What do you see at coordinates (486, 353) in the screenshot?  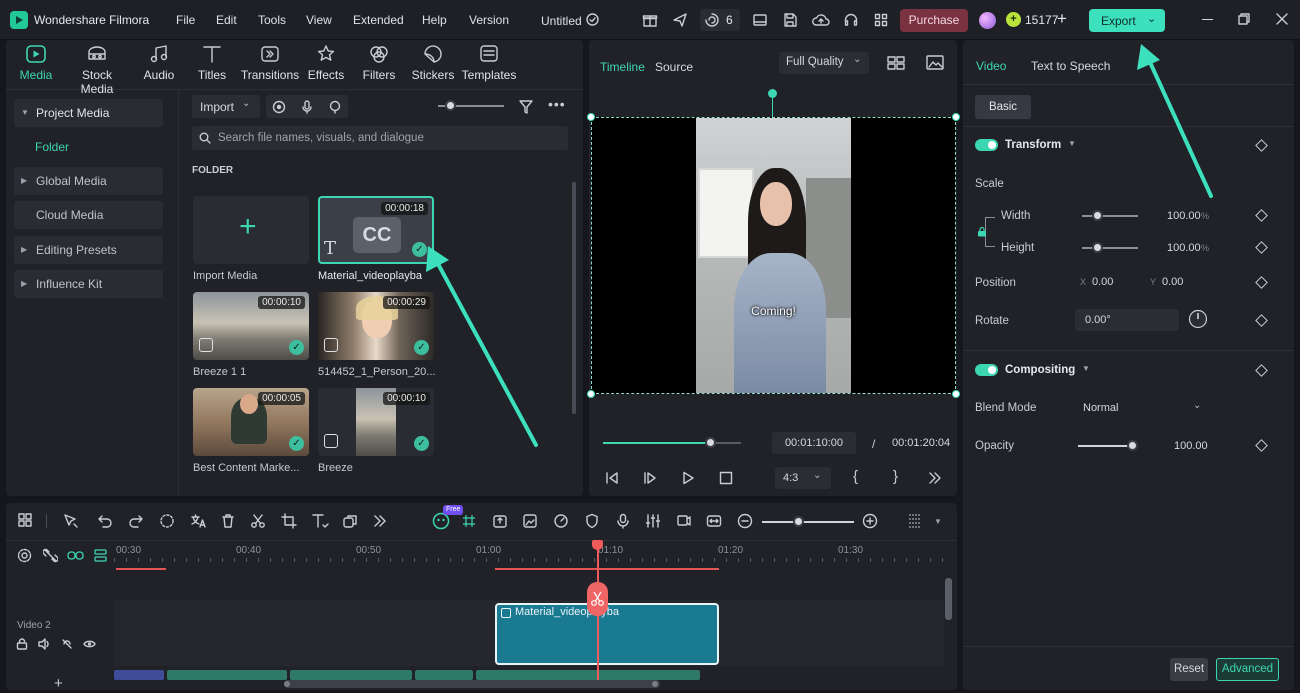 I see `annotation-arrow-media` at bounding box center [486, 353].